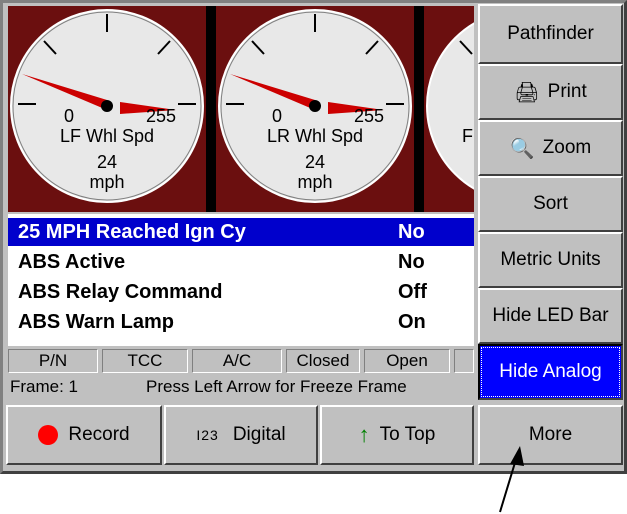 This screenshot has height=514, width=627. What do you see at coordinates (522, 148) in the screenshot?
I see `magnifier-icon: 🔍` at bounding box center [522, 148].